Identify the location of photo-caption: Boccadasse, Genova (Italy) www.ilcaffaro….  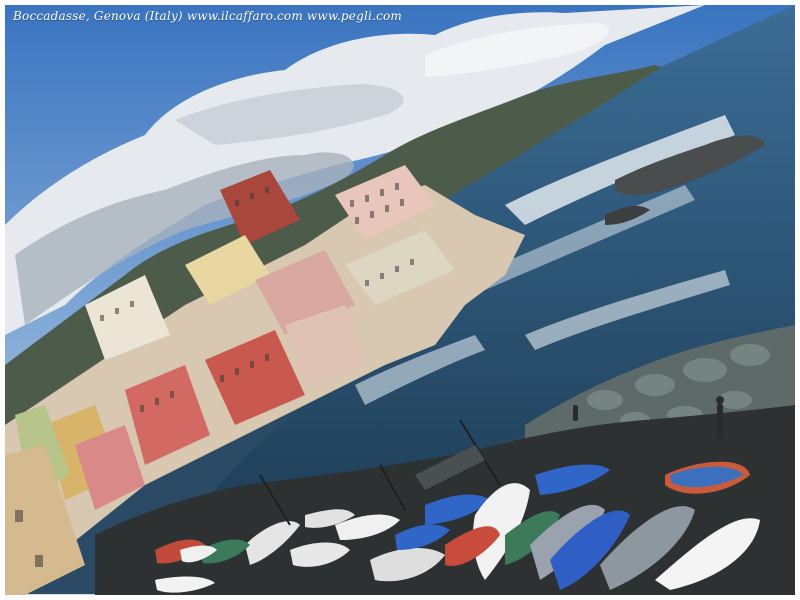
(208, 16).